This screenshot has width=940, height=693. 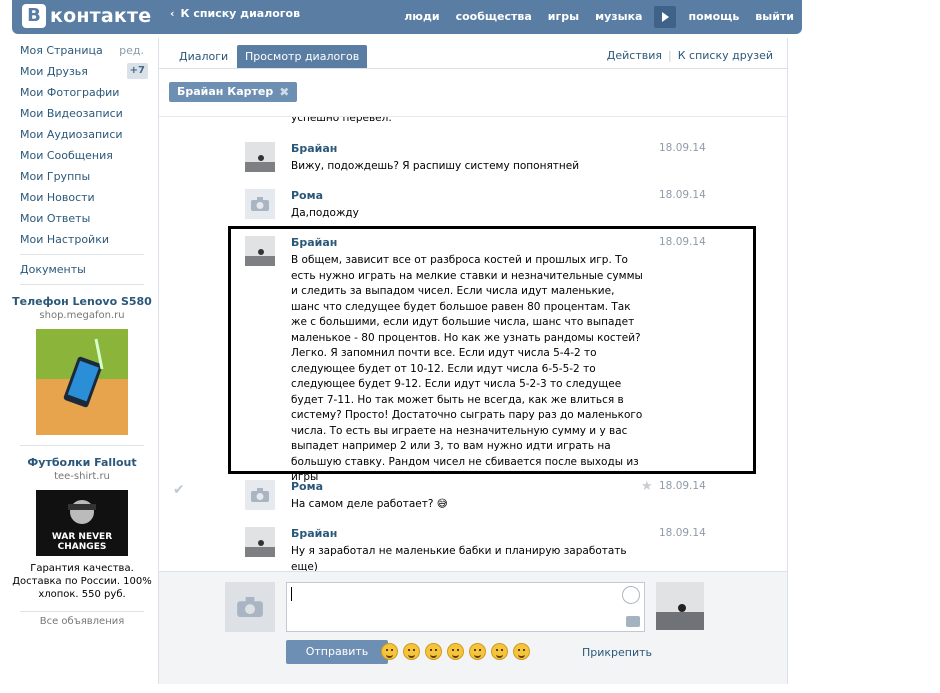 I want to click on all-ads-link: Все объявления, so click(x=82, y=621).